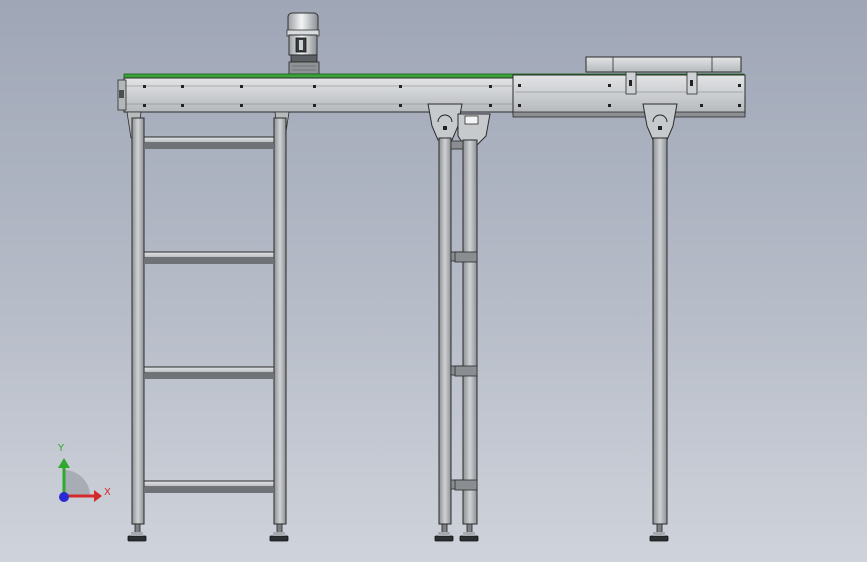 The width and height of the screenshot is (867, 562). What do you see at coordinates (61, 448) in the screenshot?
I see `y-axis-label: Y` at bounding box center [61, 448].